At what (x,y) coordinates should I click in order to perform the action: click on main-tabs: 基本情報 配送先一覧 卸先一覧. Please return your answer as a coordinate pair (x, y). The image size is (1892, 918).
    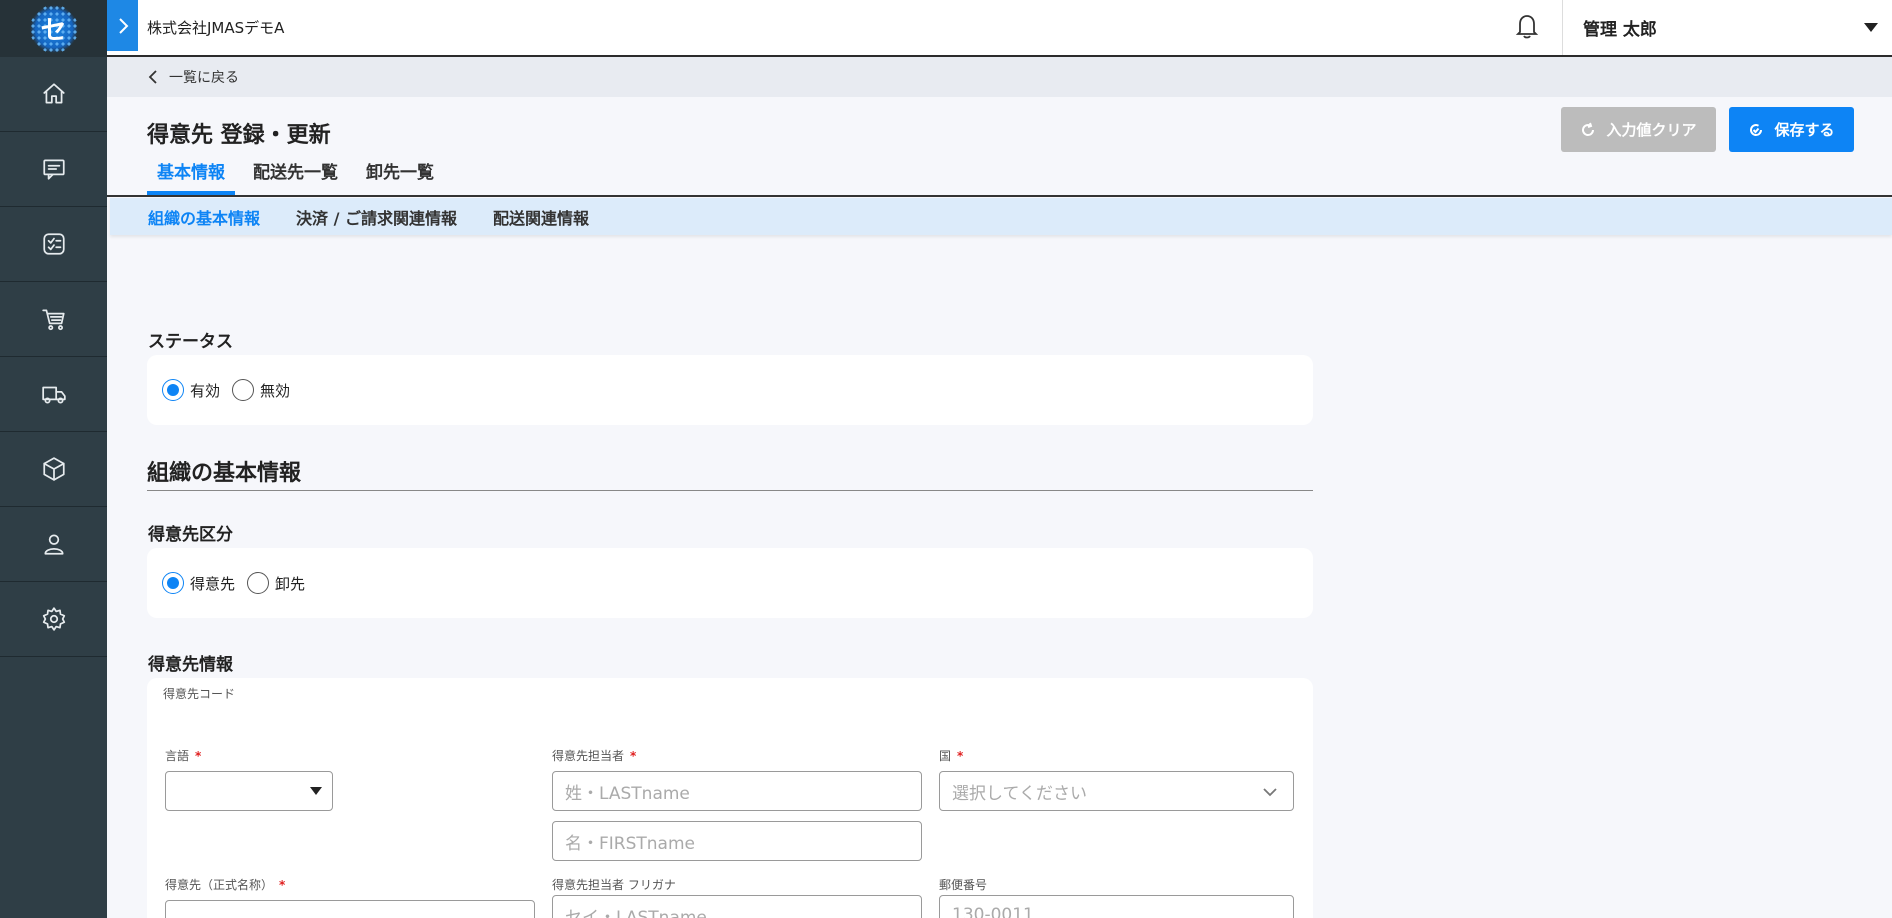
    Looking at the image, I should click on (299, 175).